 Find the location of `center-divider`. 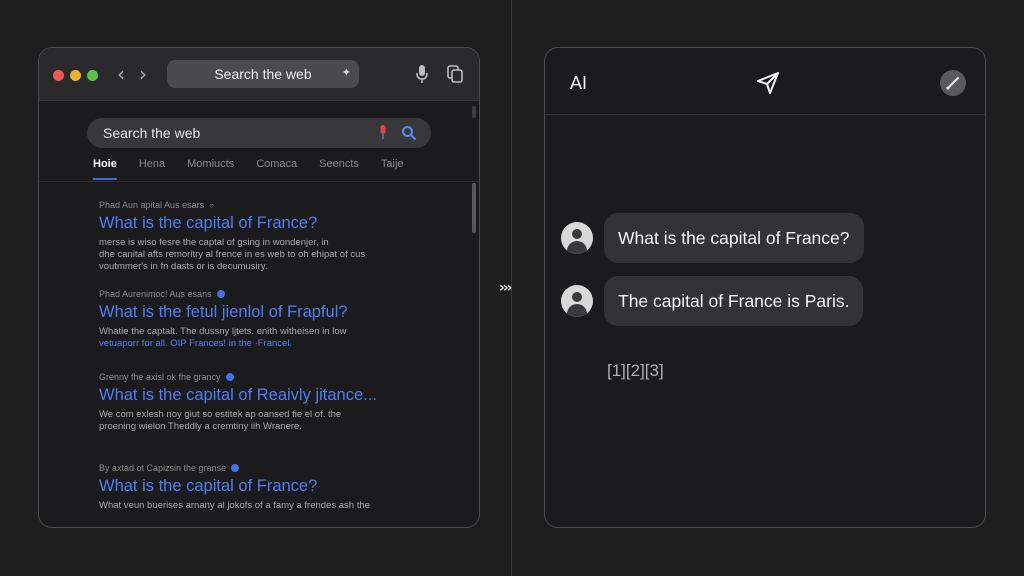

center-divider is located at coordinates (511, 288).